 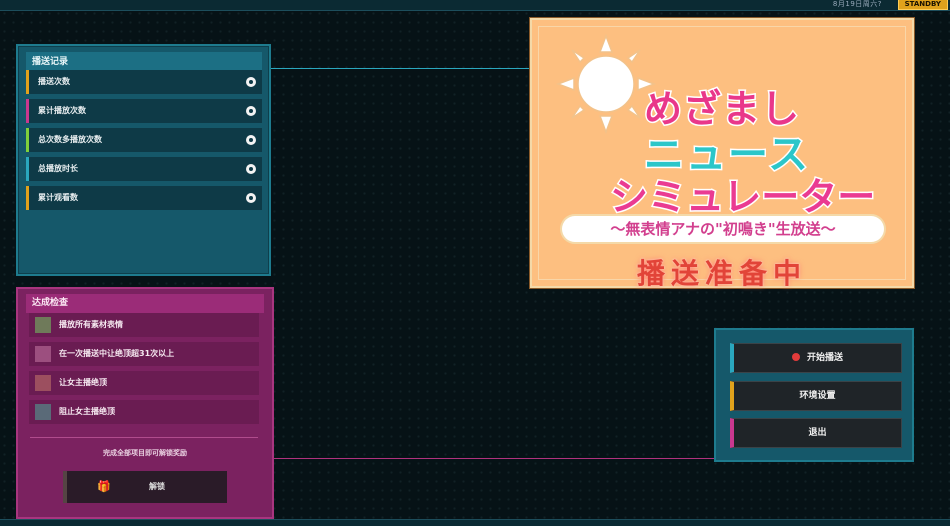 What do you see at coordinates (157, 486) in the screenshot?
I see `unlock-button-label: 解锁` at bounding box center [157, 486].